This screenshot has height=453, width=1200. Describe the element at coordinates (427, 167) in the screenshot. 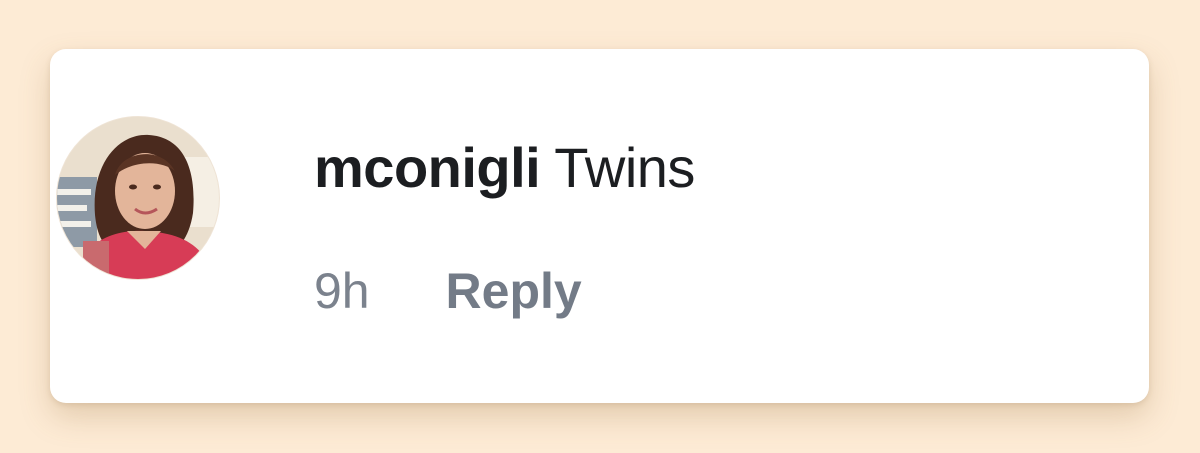

I see `username-link: mconigli` at that location.